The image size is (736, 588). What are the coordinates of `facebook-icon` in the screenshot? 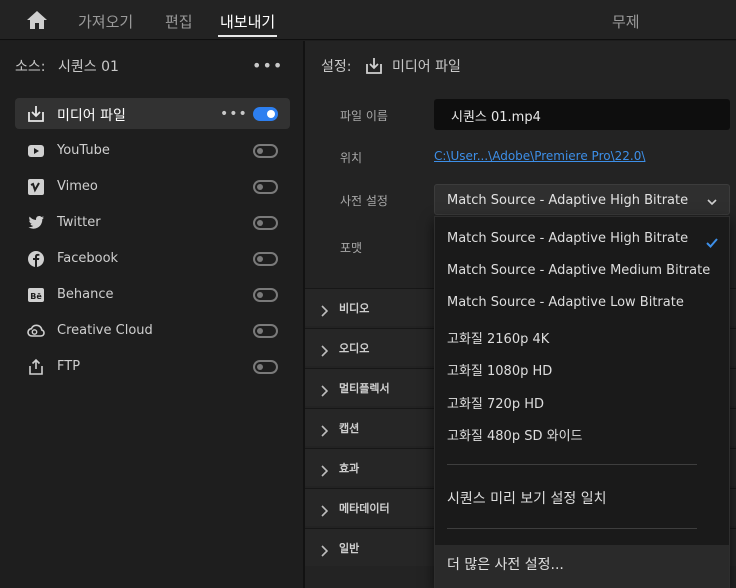 It's located at (36, 259).